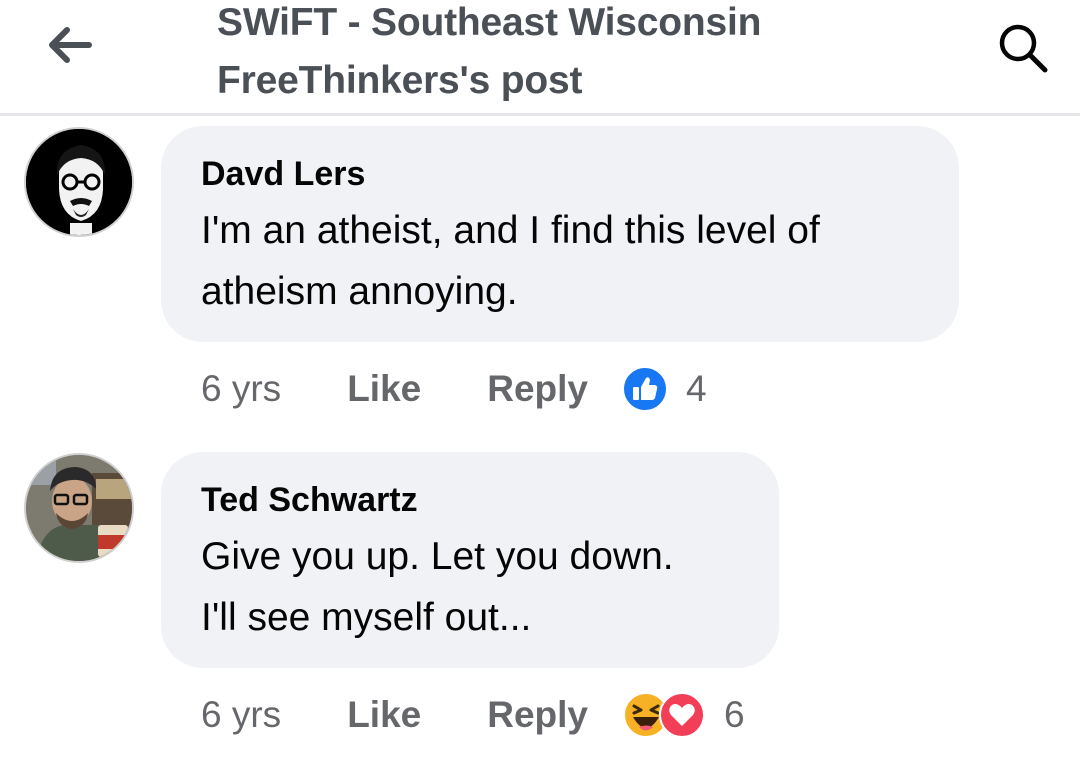 This screenshot has width=1080, height=768. I want to click on reactions-summary: 4, so click(664, 389).